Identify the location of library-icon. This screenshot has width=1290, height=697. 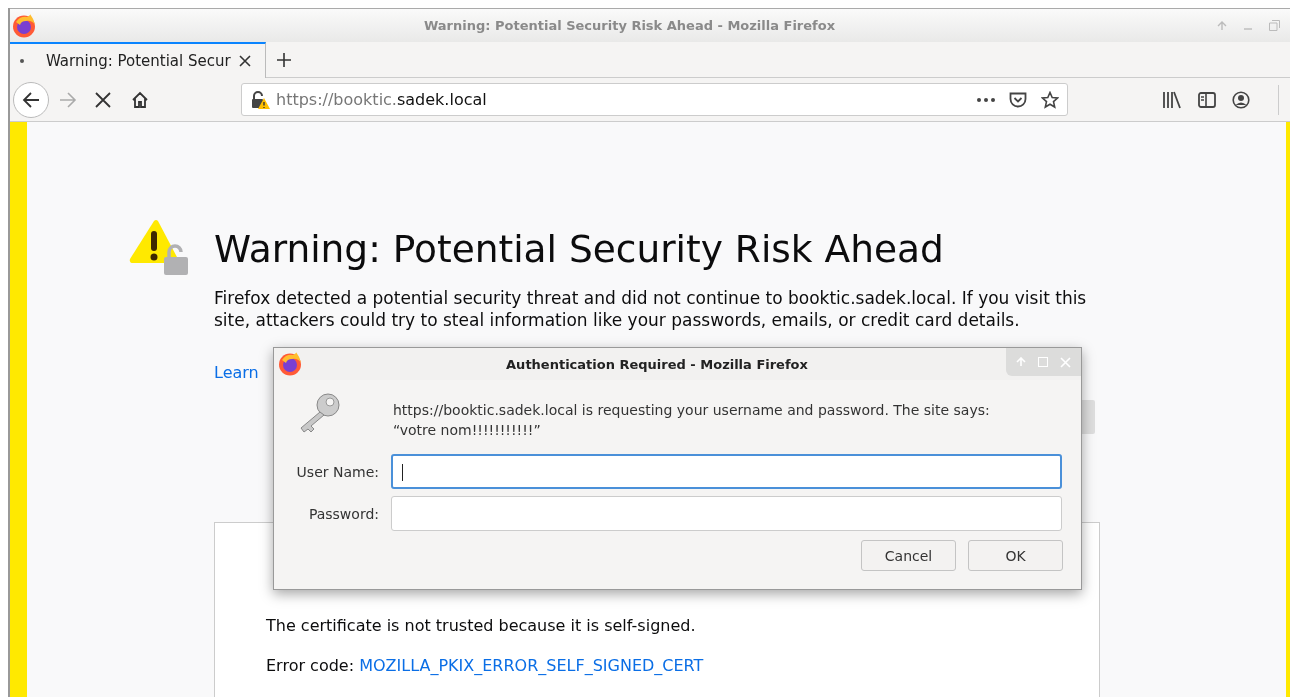
(1172, 99).